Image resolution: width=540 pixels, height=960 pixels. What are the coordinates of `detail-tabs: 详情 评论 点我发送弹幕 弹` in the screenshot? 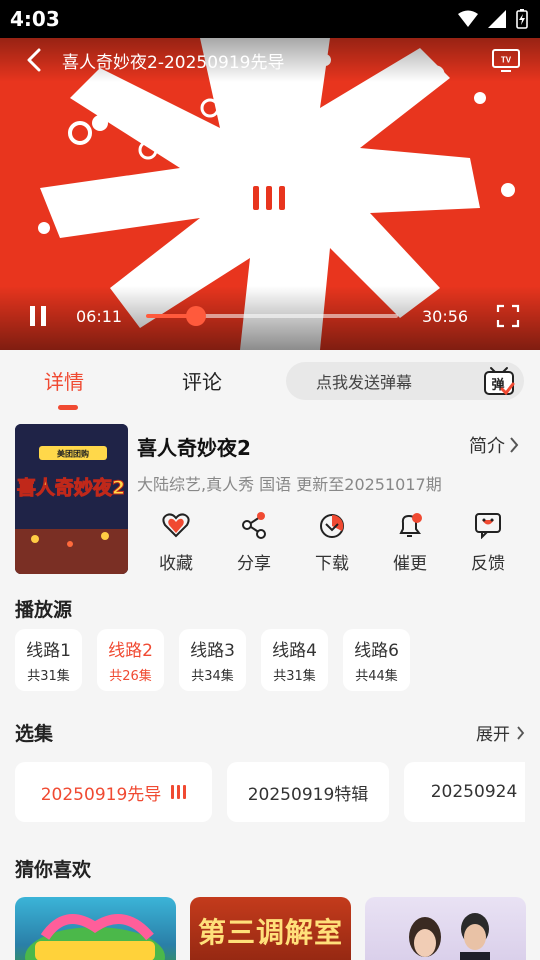 It's located at (270, 381).